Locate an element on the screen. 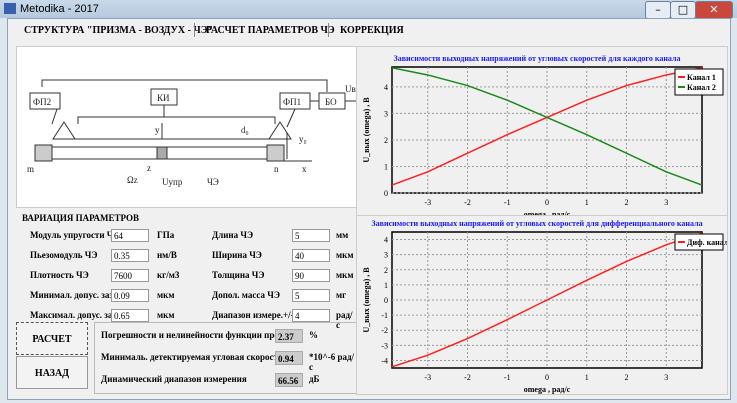 Image resolution: width=737 pixels, height=403 pixels. window-title: Metodika - 2017 is located at coordinates (59, 9).